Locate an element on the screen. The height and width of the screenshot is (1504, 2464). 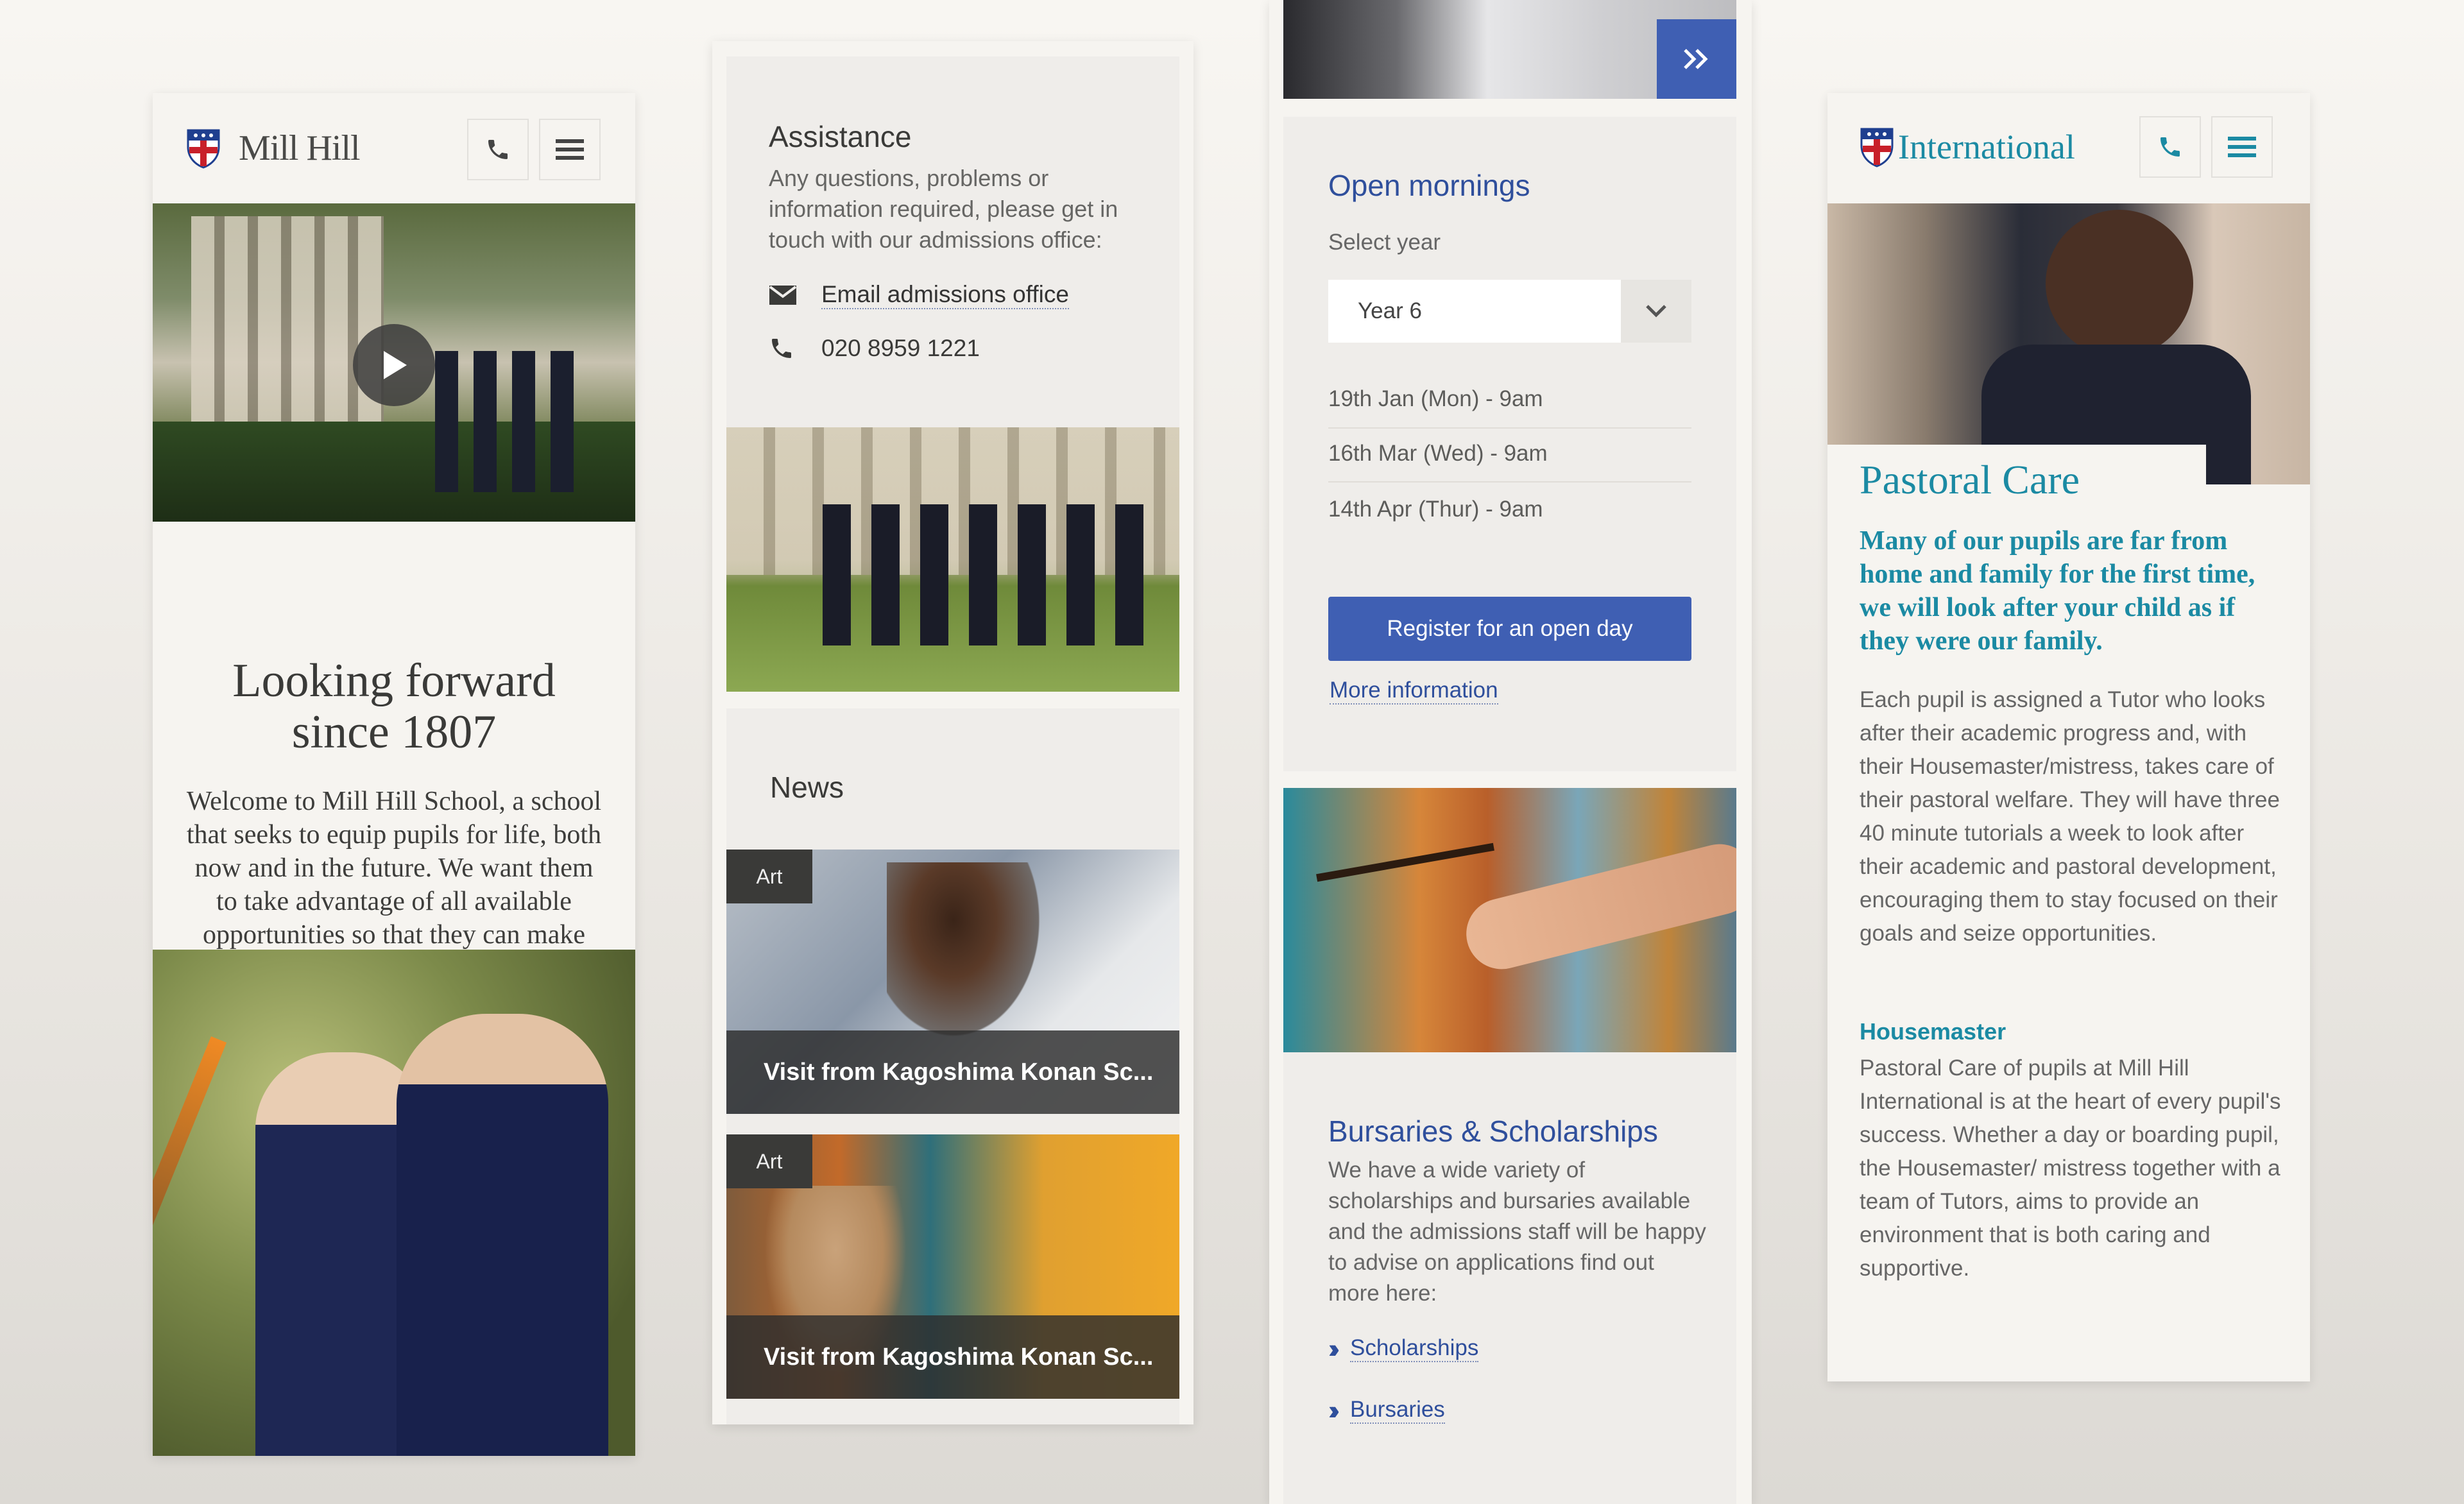
email-admissions-link: Email admissions office is located at coordinates (945, 295).